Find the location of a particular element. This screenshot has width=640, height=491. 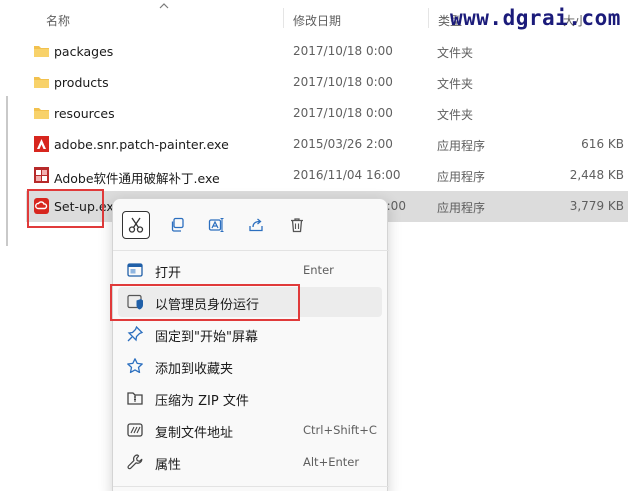

copy-button is located at coordinates (177, 225).